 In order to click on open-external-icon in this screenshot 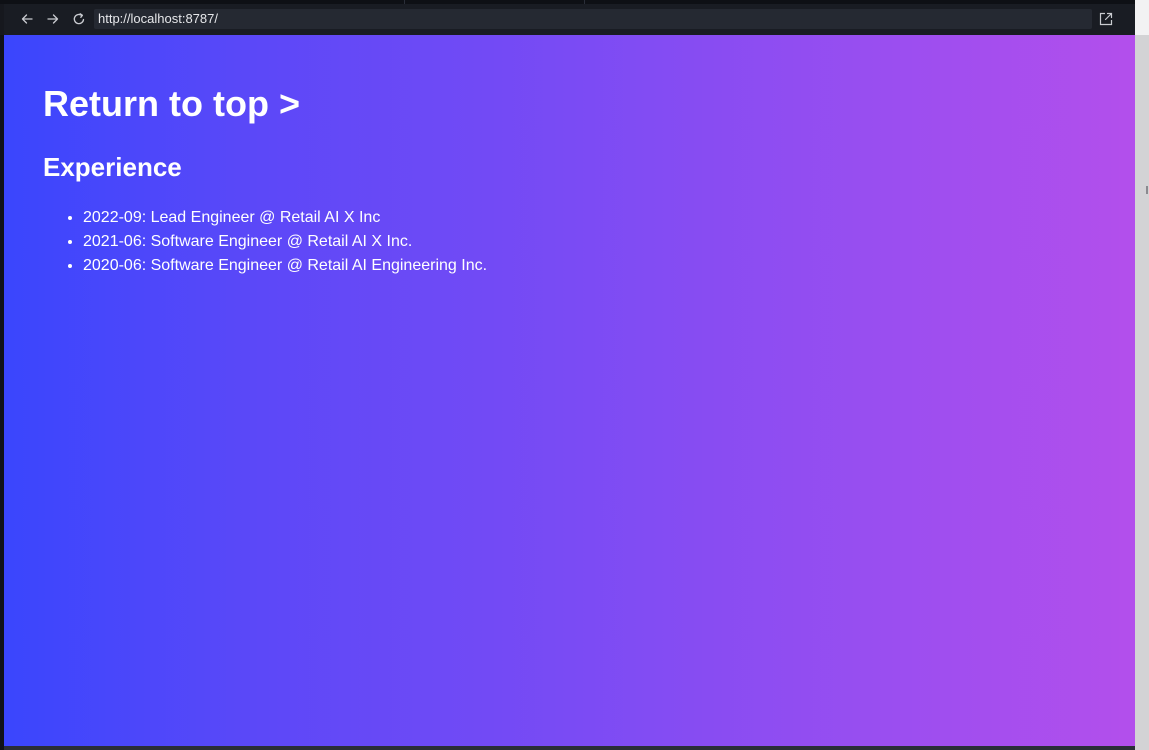, I will do `click(1106, 19)`.